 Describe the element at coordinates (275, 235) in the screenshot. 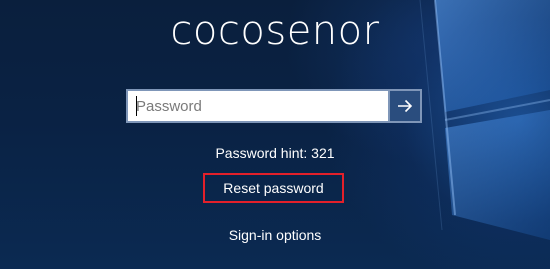

I see `sign-in-options-link: Sign-in options` at that location.